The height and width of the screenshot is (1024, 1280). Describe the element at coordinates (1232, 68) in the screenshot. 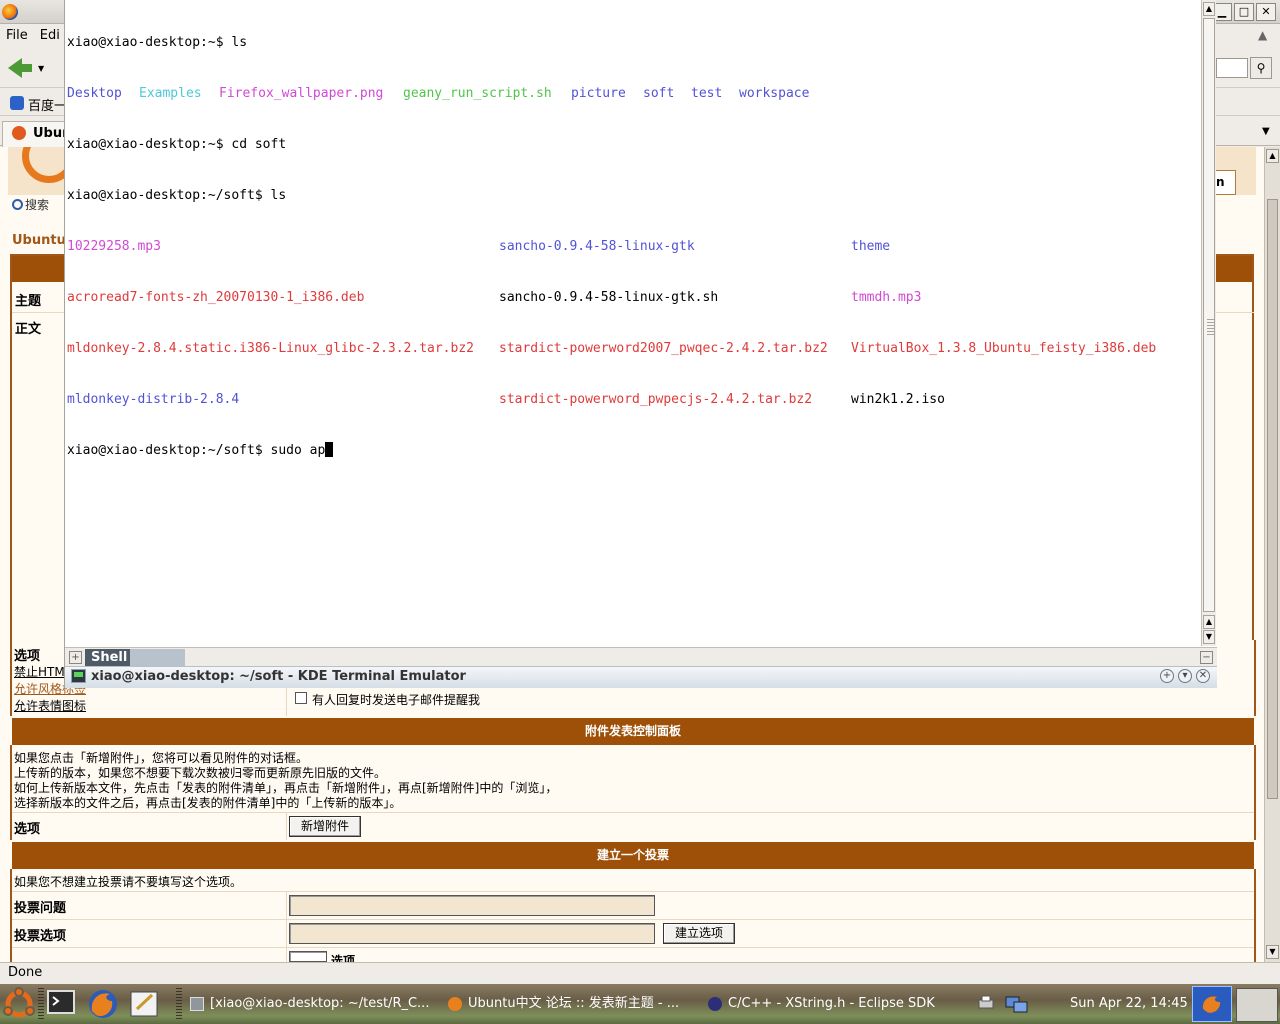

I see `search-input` at that location.